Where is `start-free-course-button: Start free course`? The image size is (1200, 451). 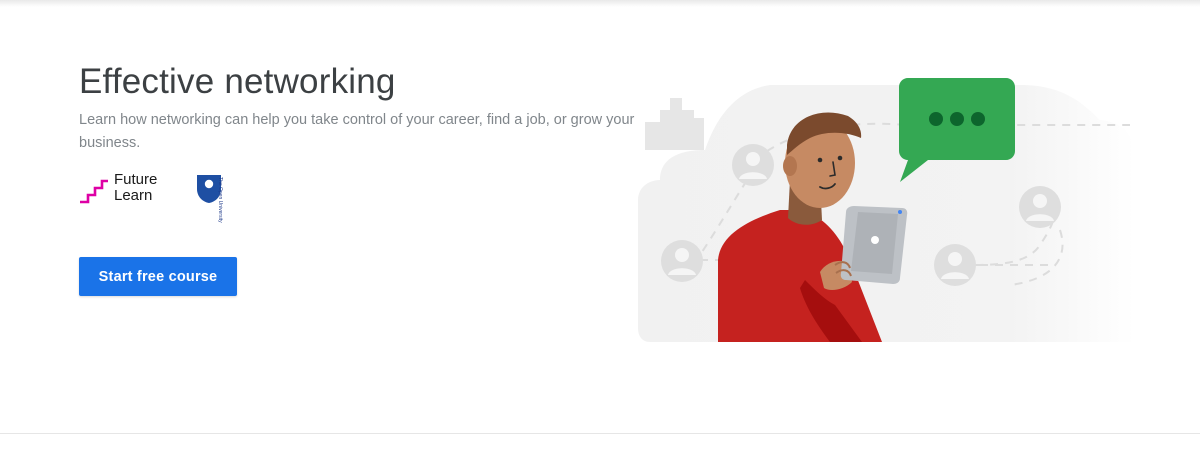 start-free-course-button: Start free course is located at coordinates (158, 276).